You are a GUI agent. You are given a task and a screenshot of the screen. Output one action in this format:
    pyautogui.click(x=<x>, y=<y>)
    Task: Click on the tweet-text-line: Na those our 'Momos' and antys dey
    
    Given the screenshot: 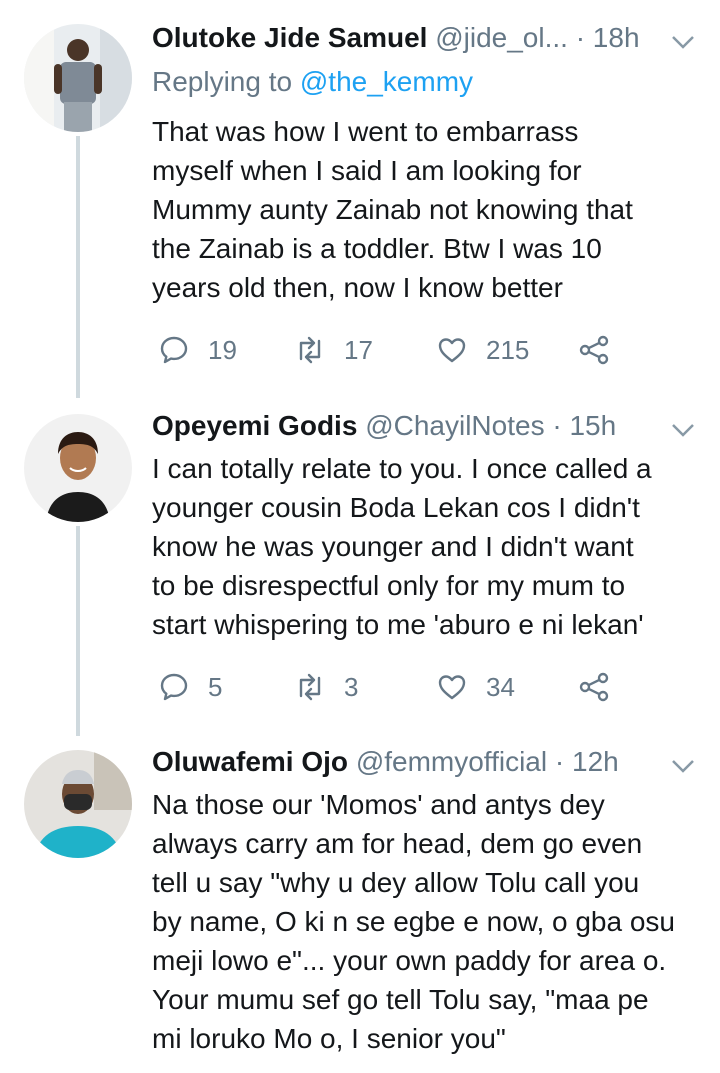 What is the action you would take?
    pyautogui.click(x=378, y=804)
    